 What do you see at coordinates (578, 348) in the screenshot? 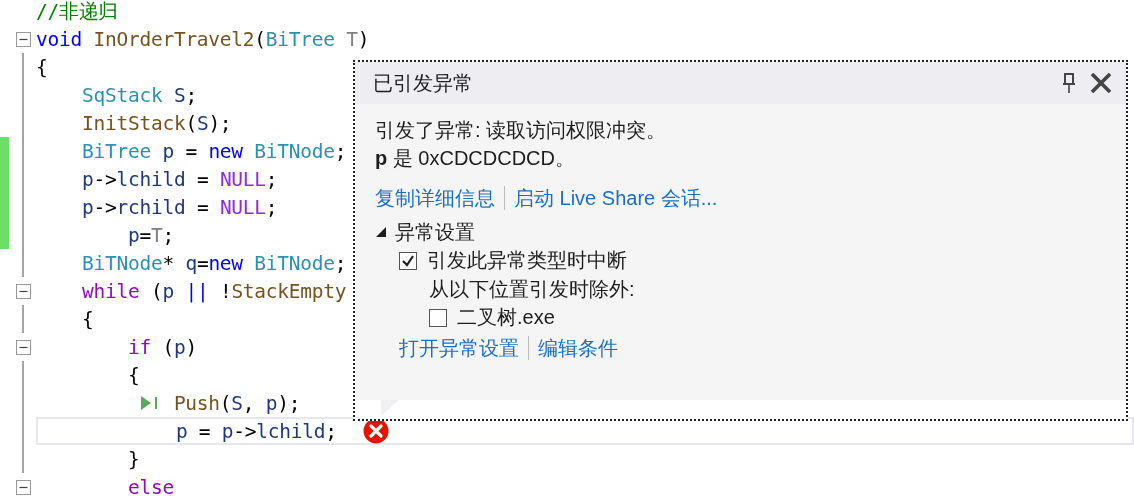
I see `settings-link: 编辑条件` at bounding box center [578, 348].